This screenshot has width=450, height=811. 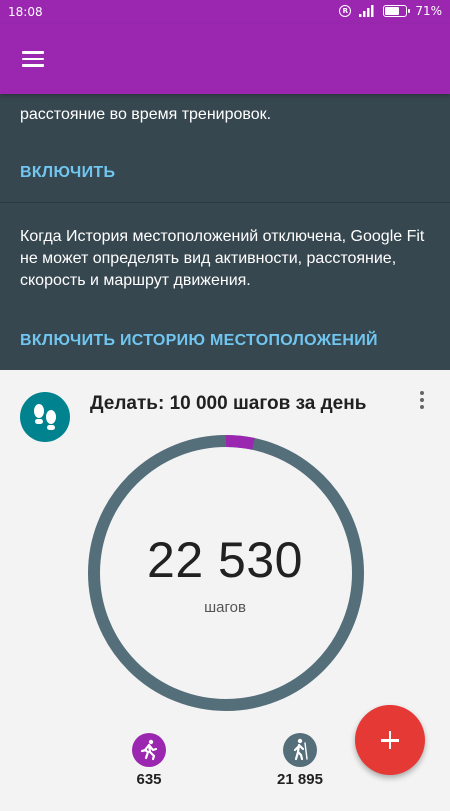 What do you see at coordinates (428, 11) in the screenshot?
I see `battery-percent: 71%` at bounding box center [428, 11].